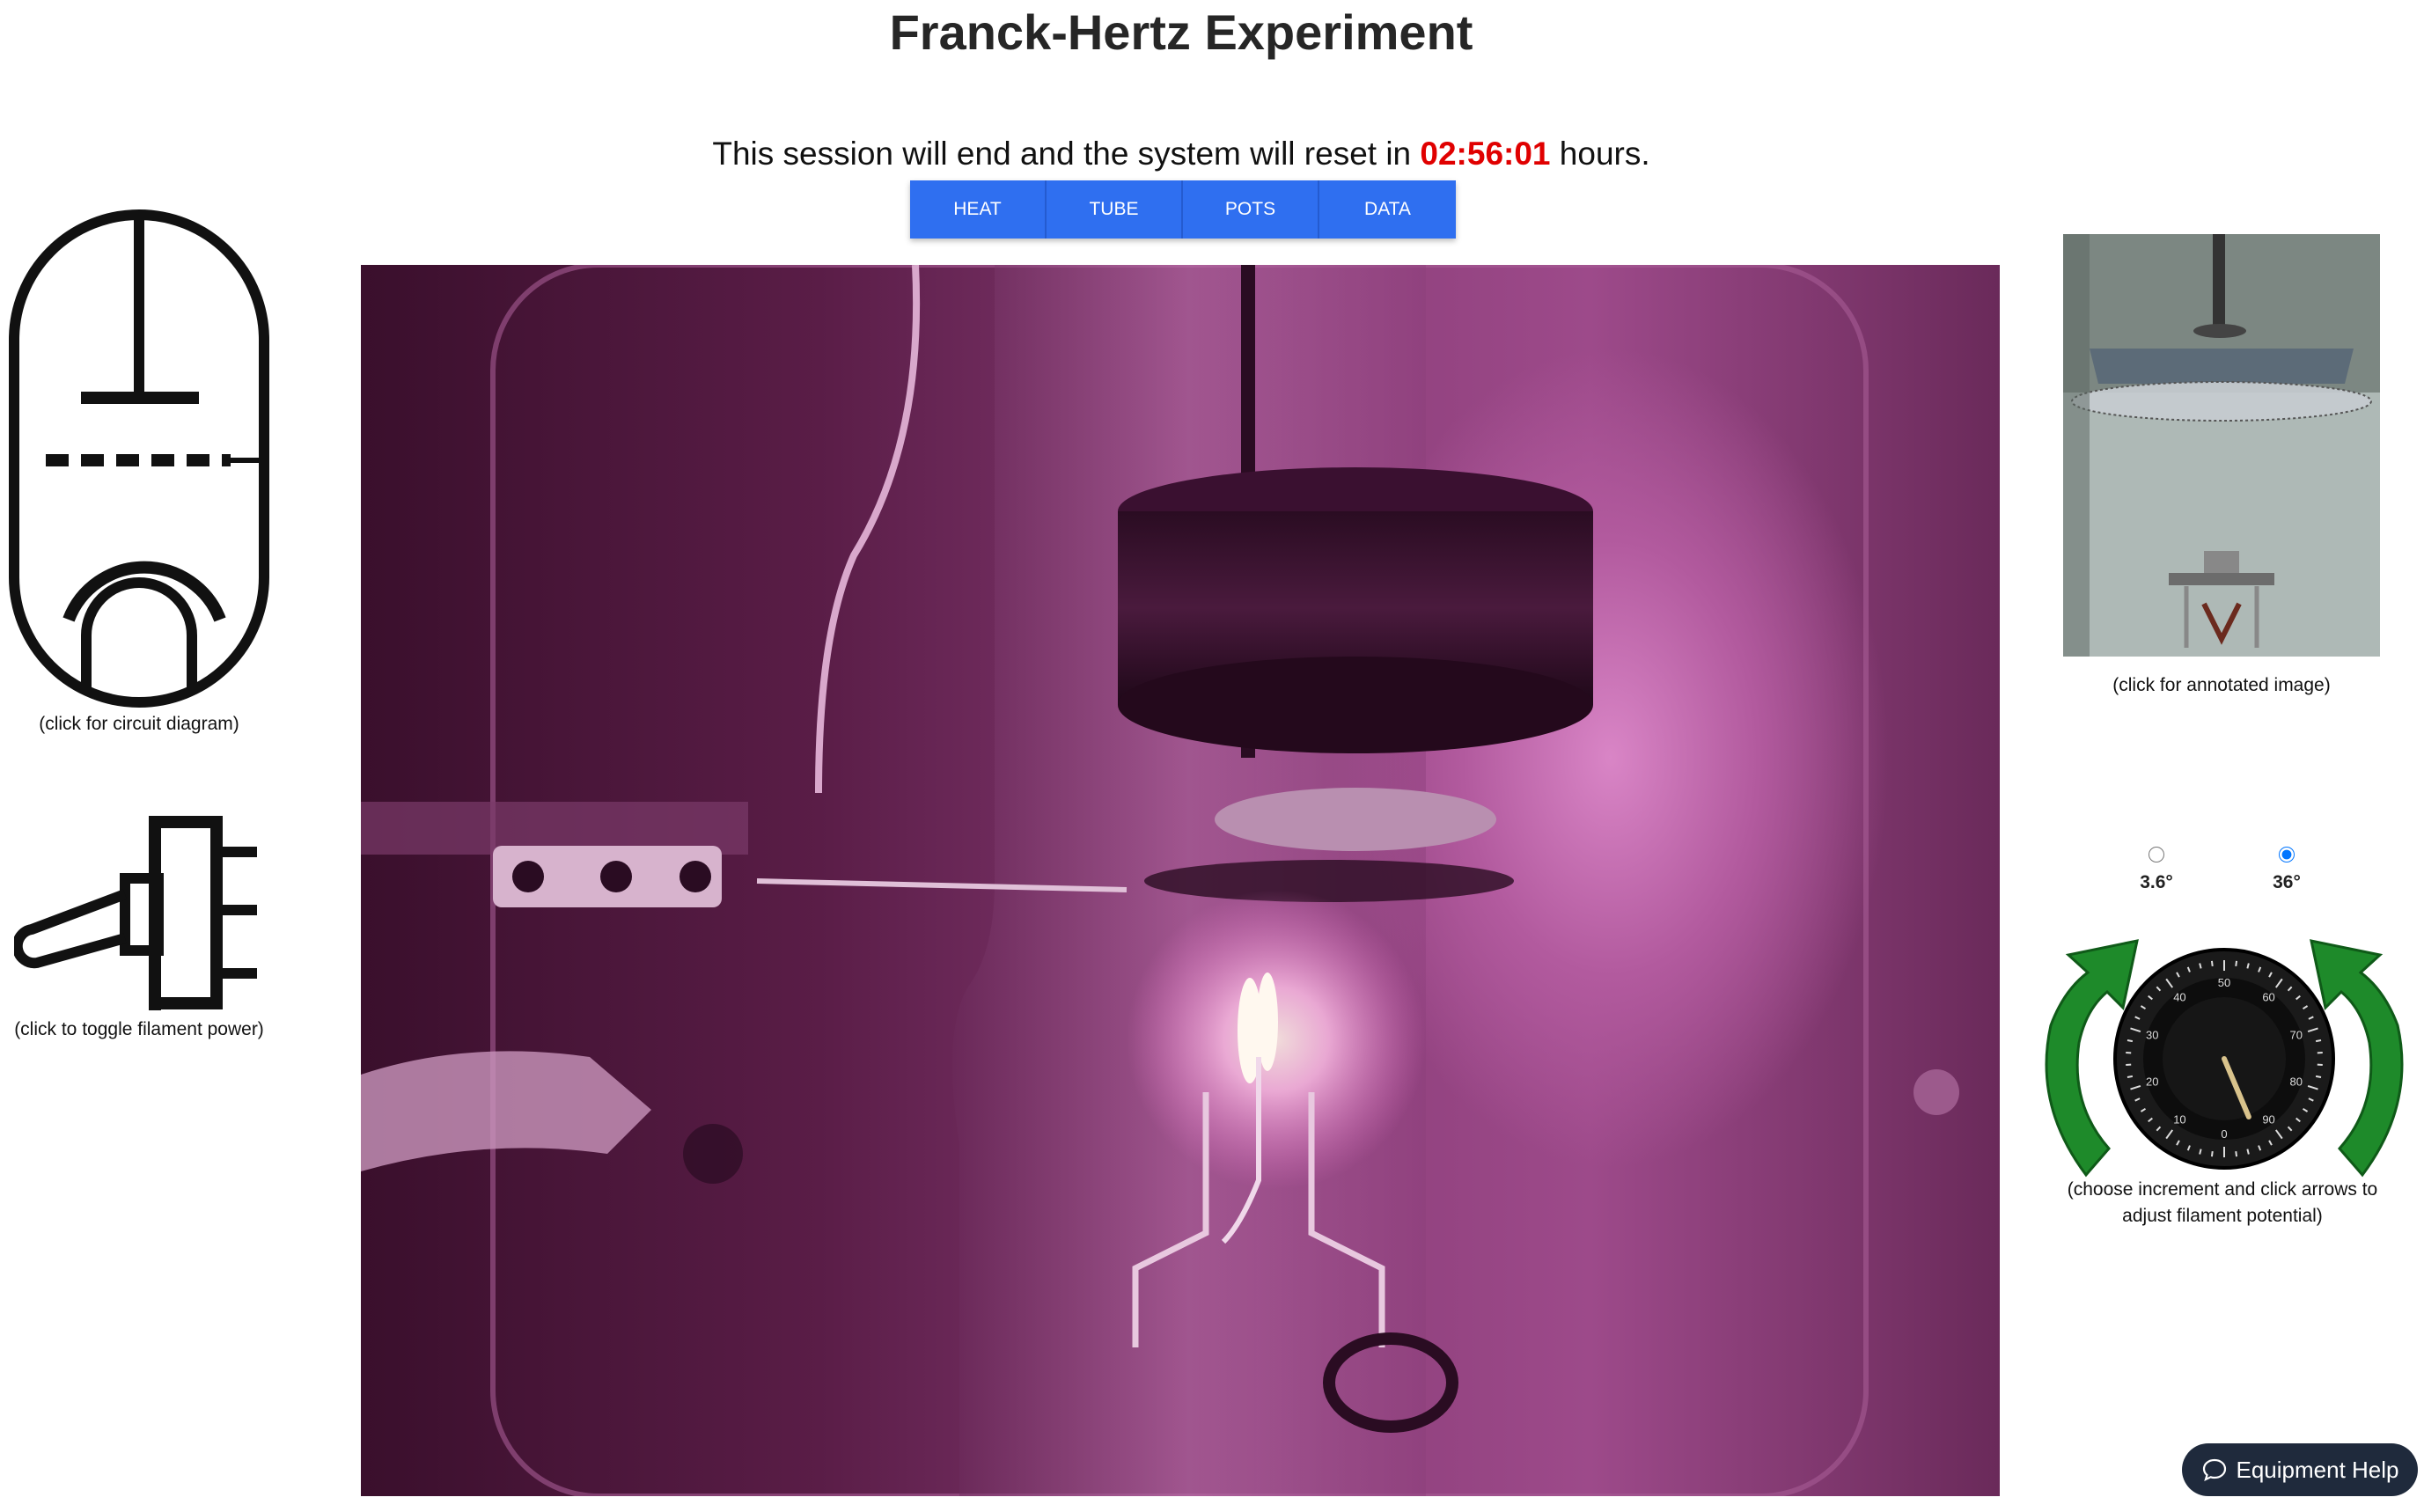 The height and width of the screenshot is (1512, 2424). What do you see at coordinates (2152, 1082) in the screenshot?
I see `dial-tick-label: 20` at bounding box center [2152, 1082].